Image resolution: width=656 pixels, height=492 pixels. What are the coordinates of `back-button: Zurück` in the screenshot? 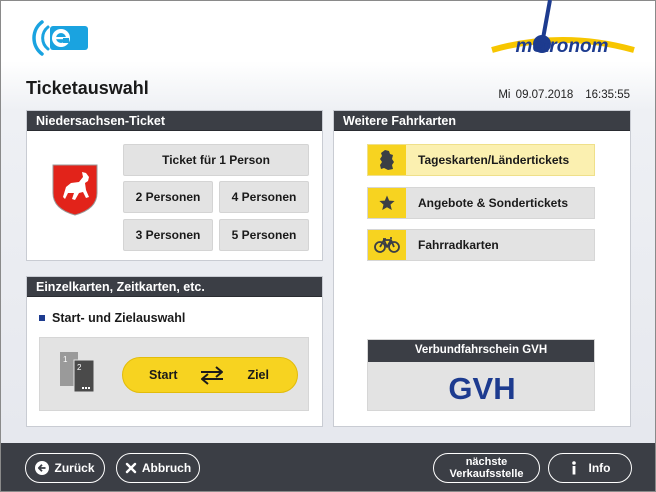 It's located at (65, 468).